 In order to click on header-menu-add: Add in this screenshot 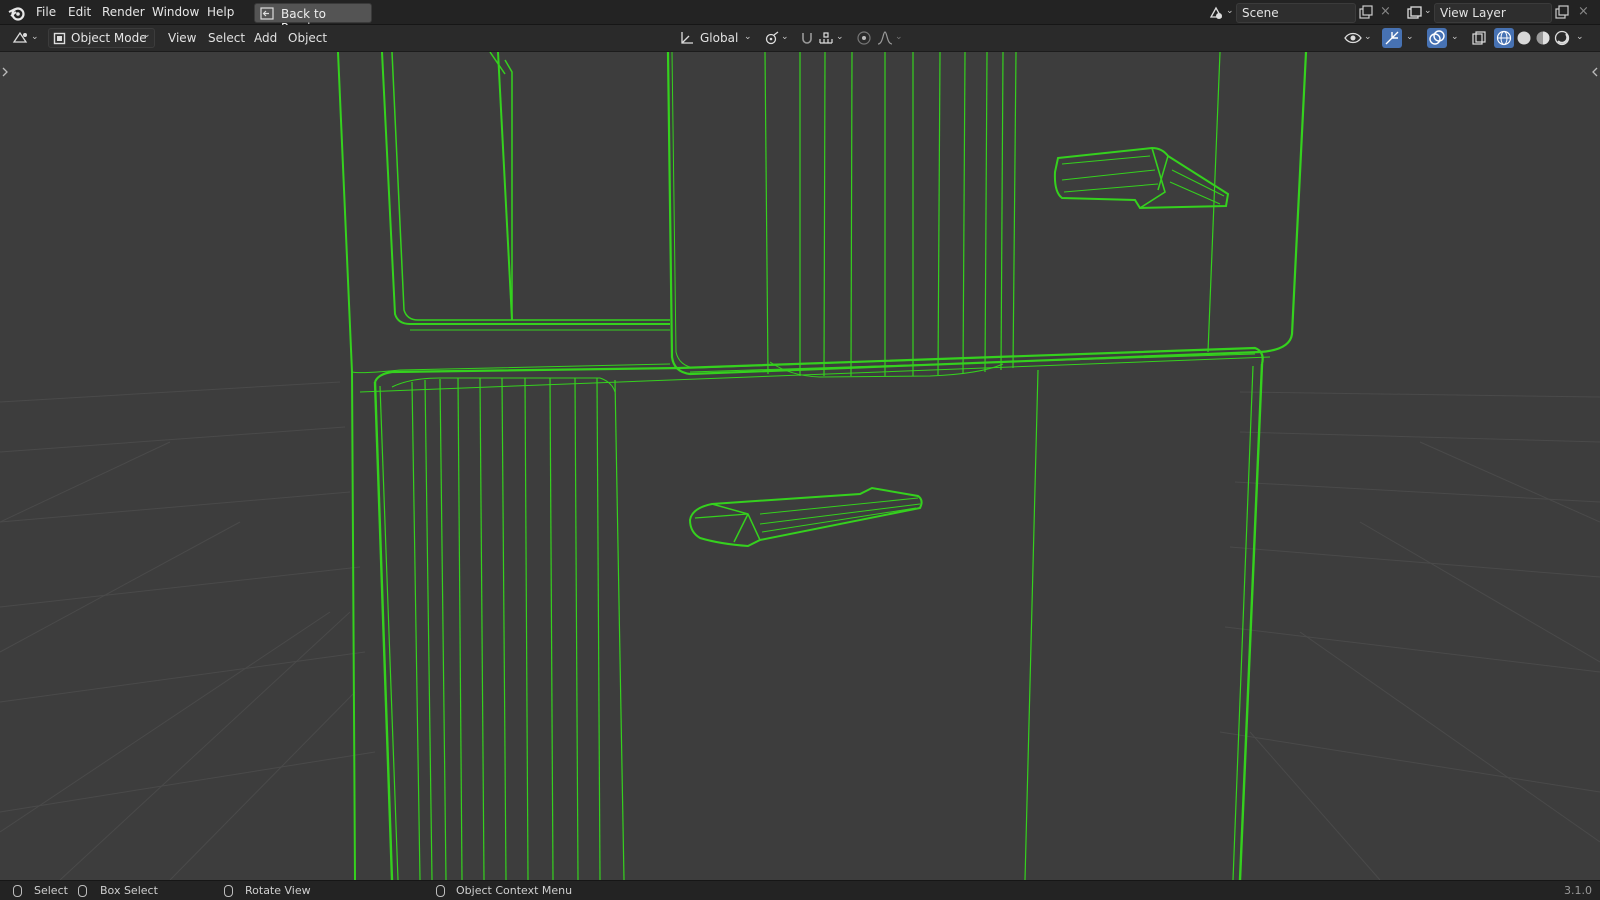, I will do `click(265, 38)`.